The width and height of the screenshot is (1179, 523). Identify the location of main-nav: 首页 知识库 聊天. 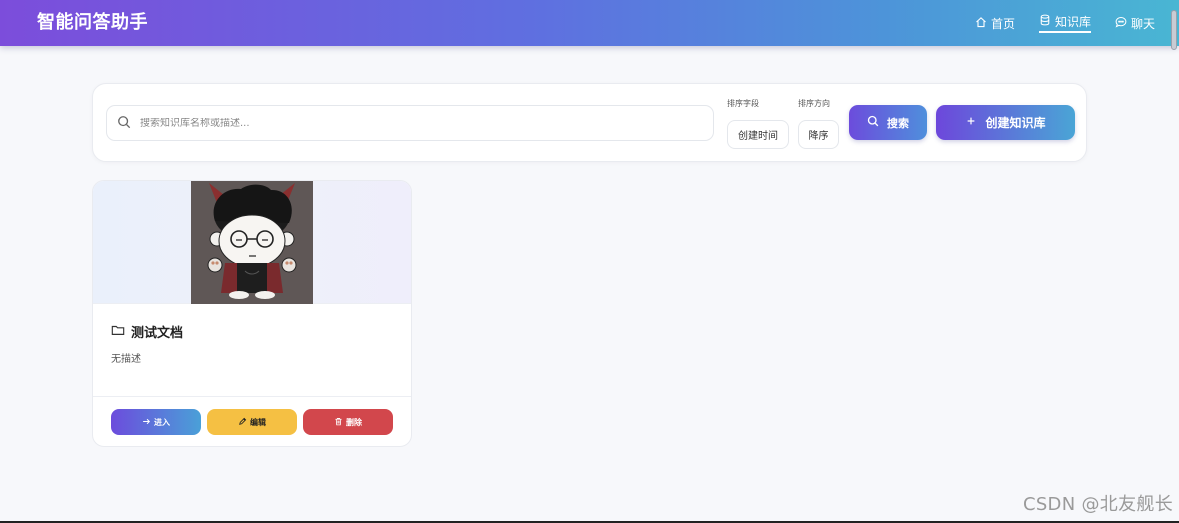
(1053, 23).